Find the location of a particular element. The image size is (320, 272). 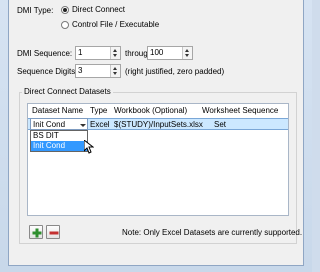

dropdown-option-label: BS DIT is located at coordinates (46, 135).